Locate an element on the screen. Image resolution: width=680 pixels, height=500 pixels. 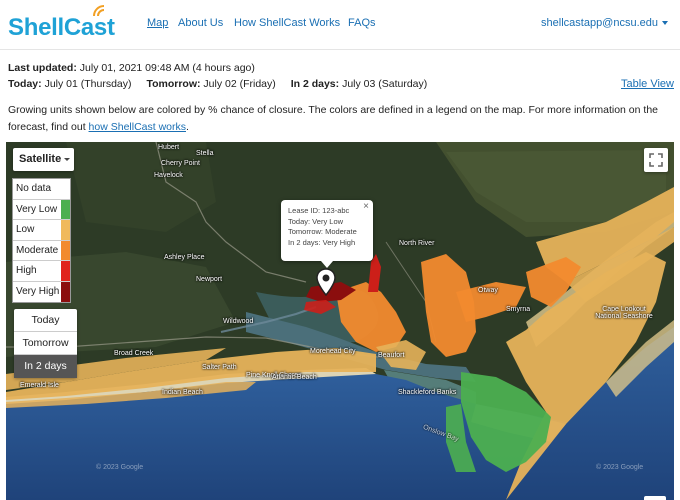
tomorrow-label: Tomorrow: is located at coordinates (173, 84).